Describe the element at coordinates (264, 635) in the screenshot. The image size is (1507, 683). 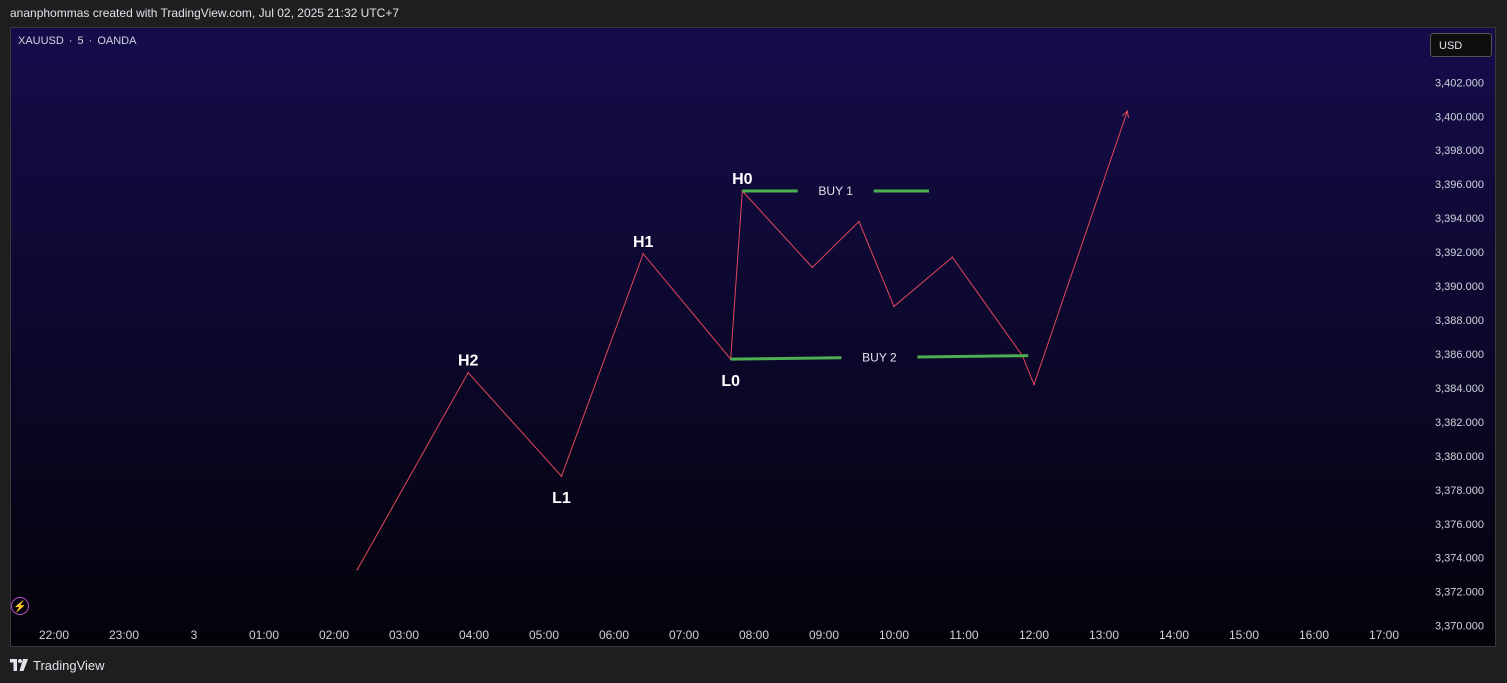
I see `x-tick-label: 01:00` at that location.